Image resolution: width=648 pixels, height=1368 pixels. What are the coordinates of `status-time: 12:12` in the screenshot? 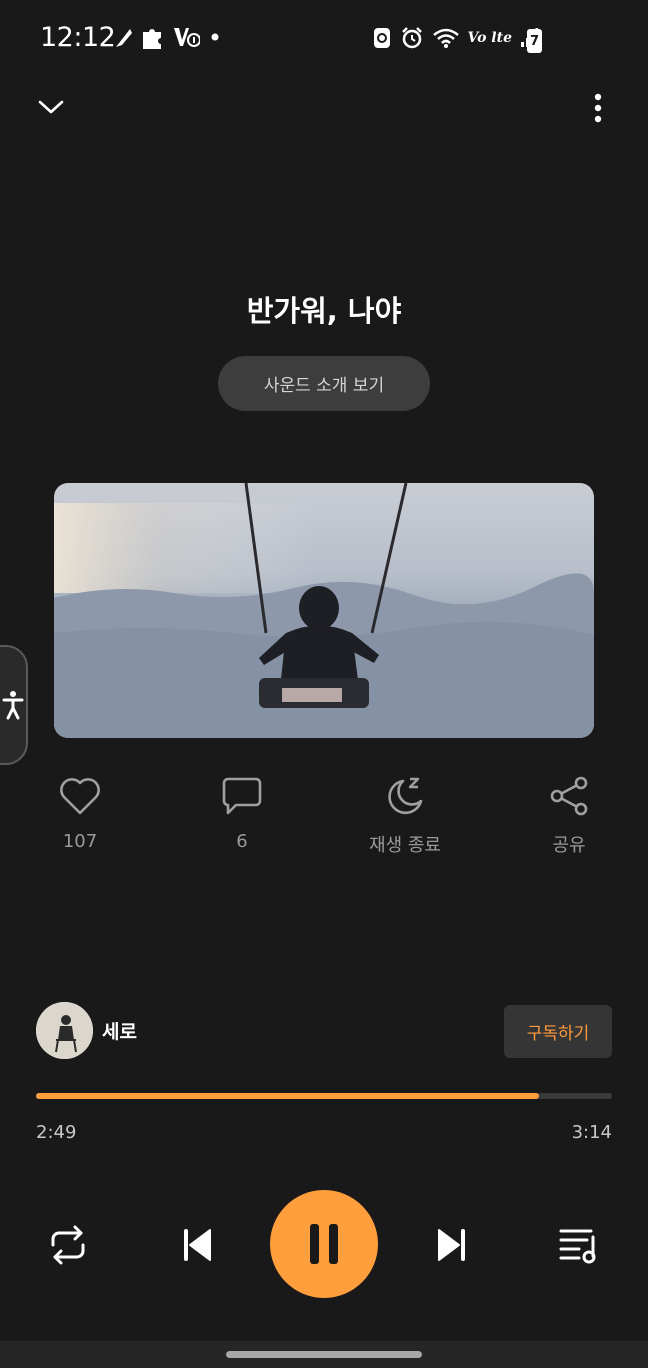 It's located at (78, 37).